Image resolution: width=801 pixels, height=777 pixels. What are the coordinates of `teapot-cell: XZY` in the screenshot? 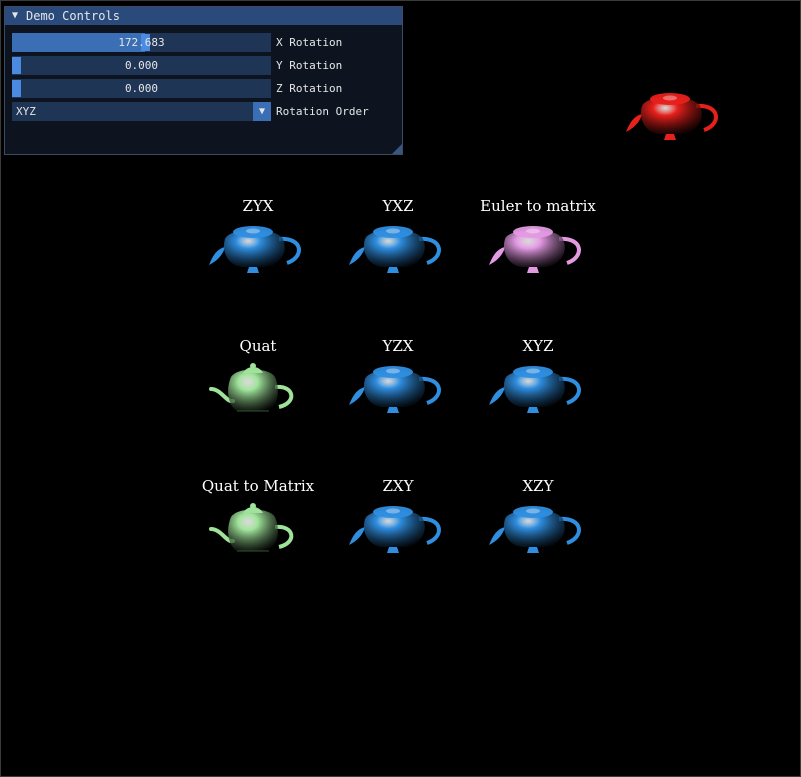 It's located at (538, 532).